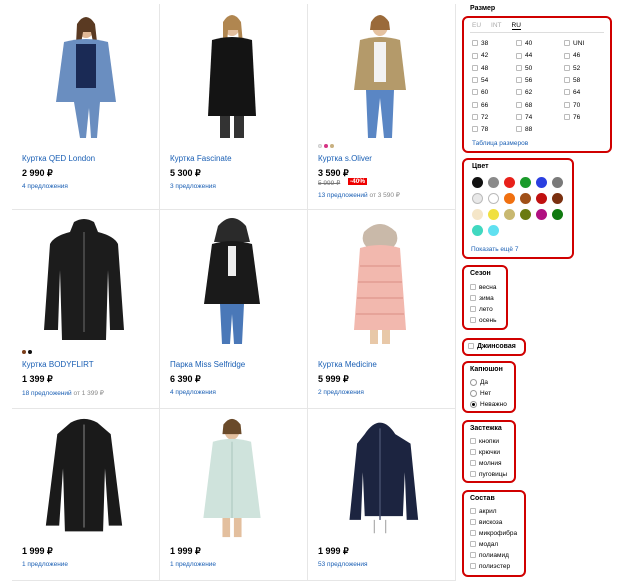  I want to click on product-card: 1 999 ₽ 53 предложения, so click(381, 493).